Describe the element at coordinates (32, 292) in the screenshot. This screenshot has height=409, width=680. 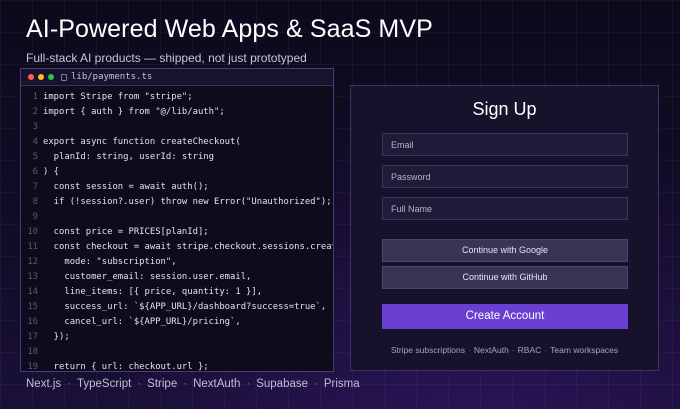
I see `line-number: 14` at that location.